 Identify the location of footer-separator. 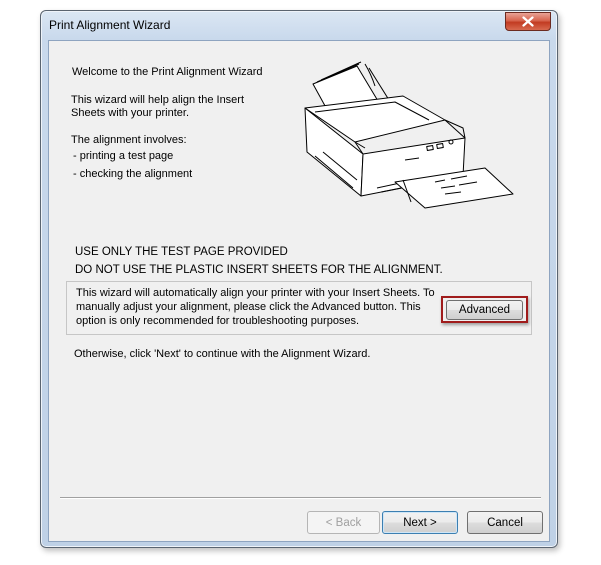
(300, 498).